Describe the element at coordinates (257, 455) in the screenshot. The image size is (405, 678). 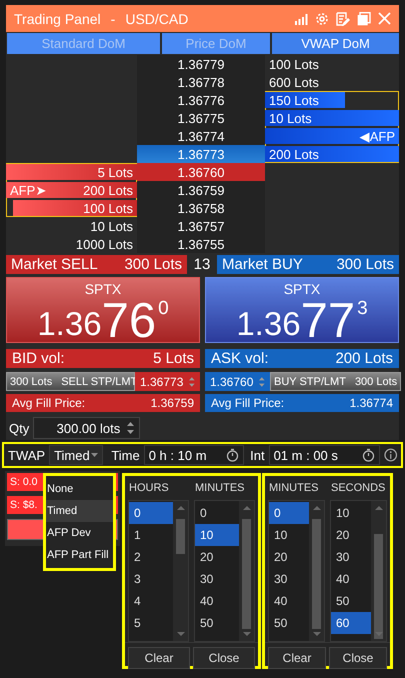
I see `int-label: Int` at that location.